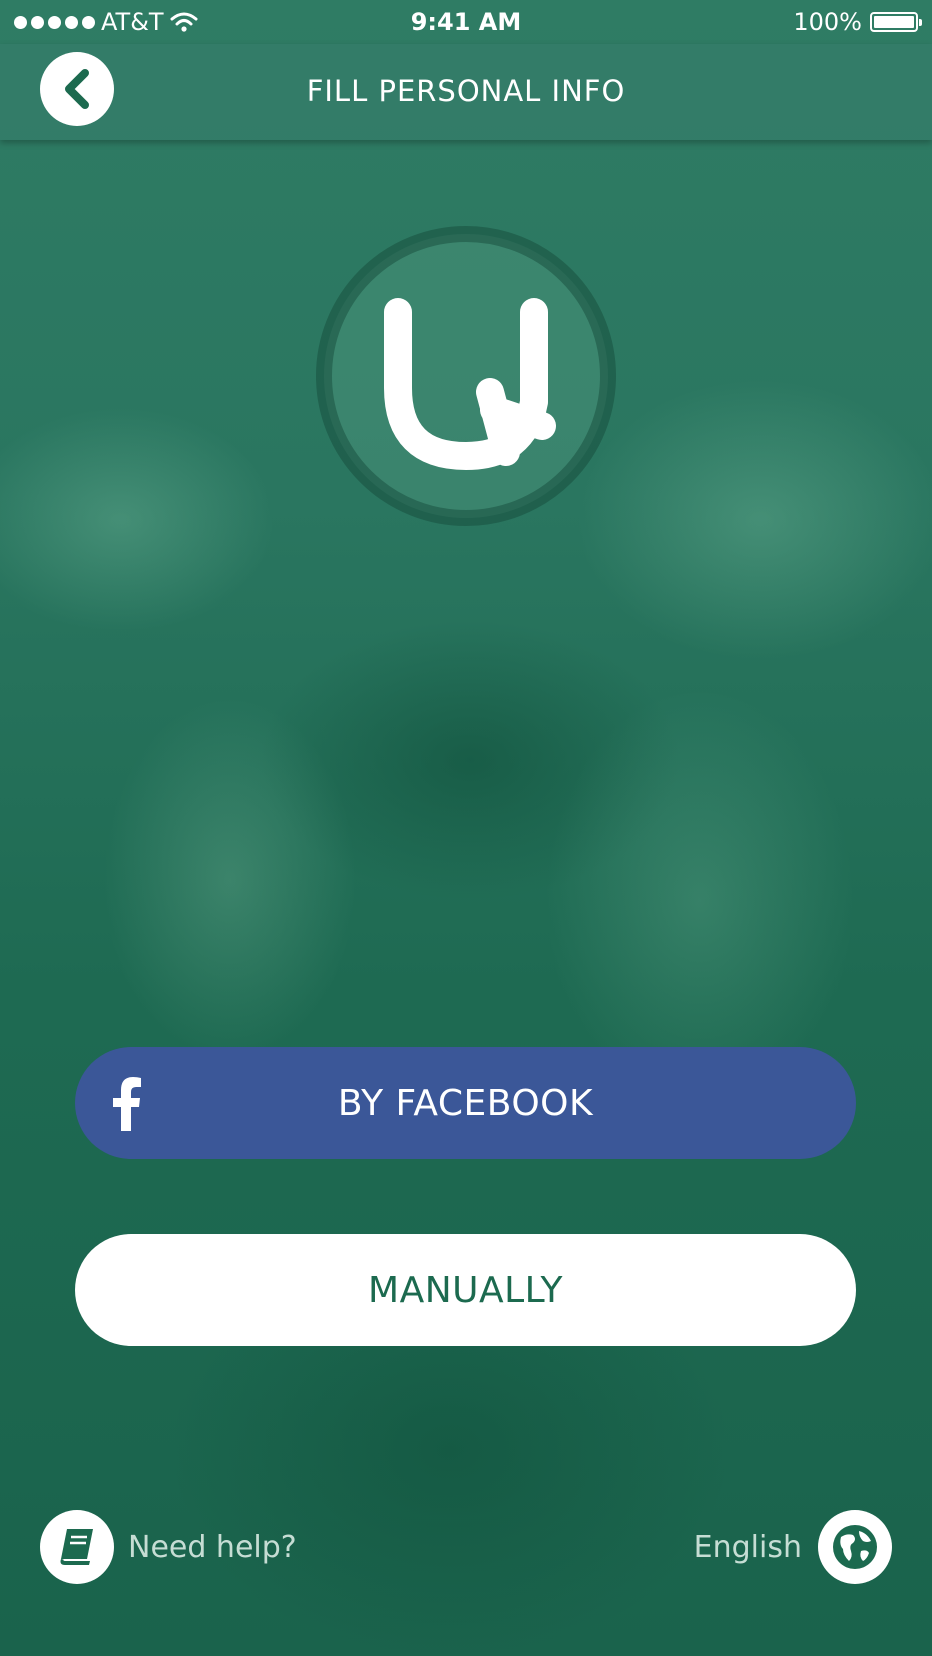  I want to click on manual-entry-button: MANUALLY, so click(465, 1290).